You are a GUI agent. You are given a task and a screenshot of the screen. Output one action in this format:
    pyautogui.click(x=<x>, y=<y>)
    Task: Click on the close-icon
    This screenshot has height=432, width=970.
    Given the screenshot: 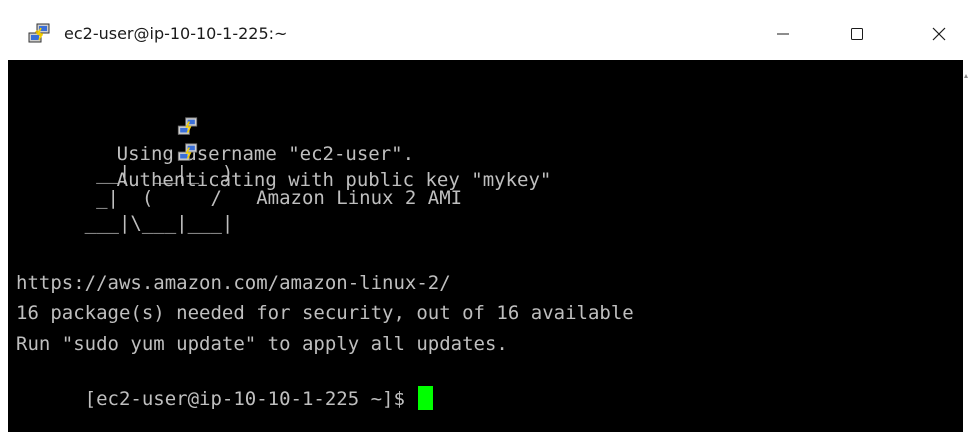 What is the action you would take?
    pyautogui.click(x=939, y=34)
    